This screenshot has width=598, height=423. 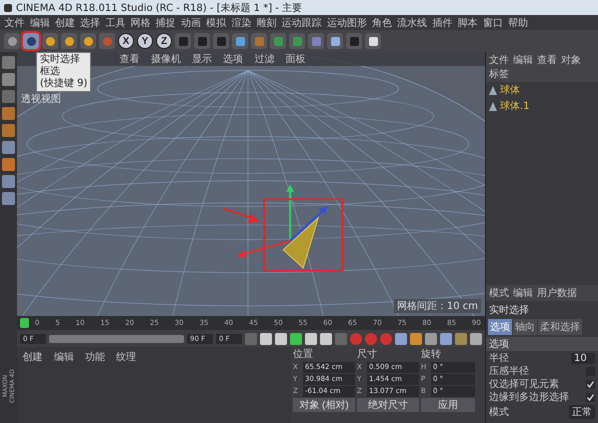 What do you see at coordinates (499, 412) in the screenshot?
I see `field-label: 模式` at bounding box center [499, 412].